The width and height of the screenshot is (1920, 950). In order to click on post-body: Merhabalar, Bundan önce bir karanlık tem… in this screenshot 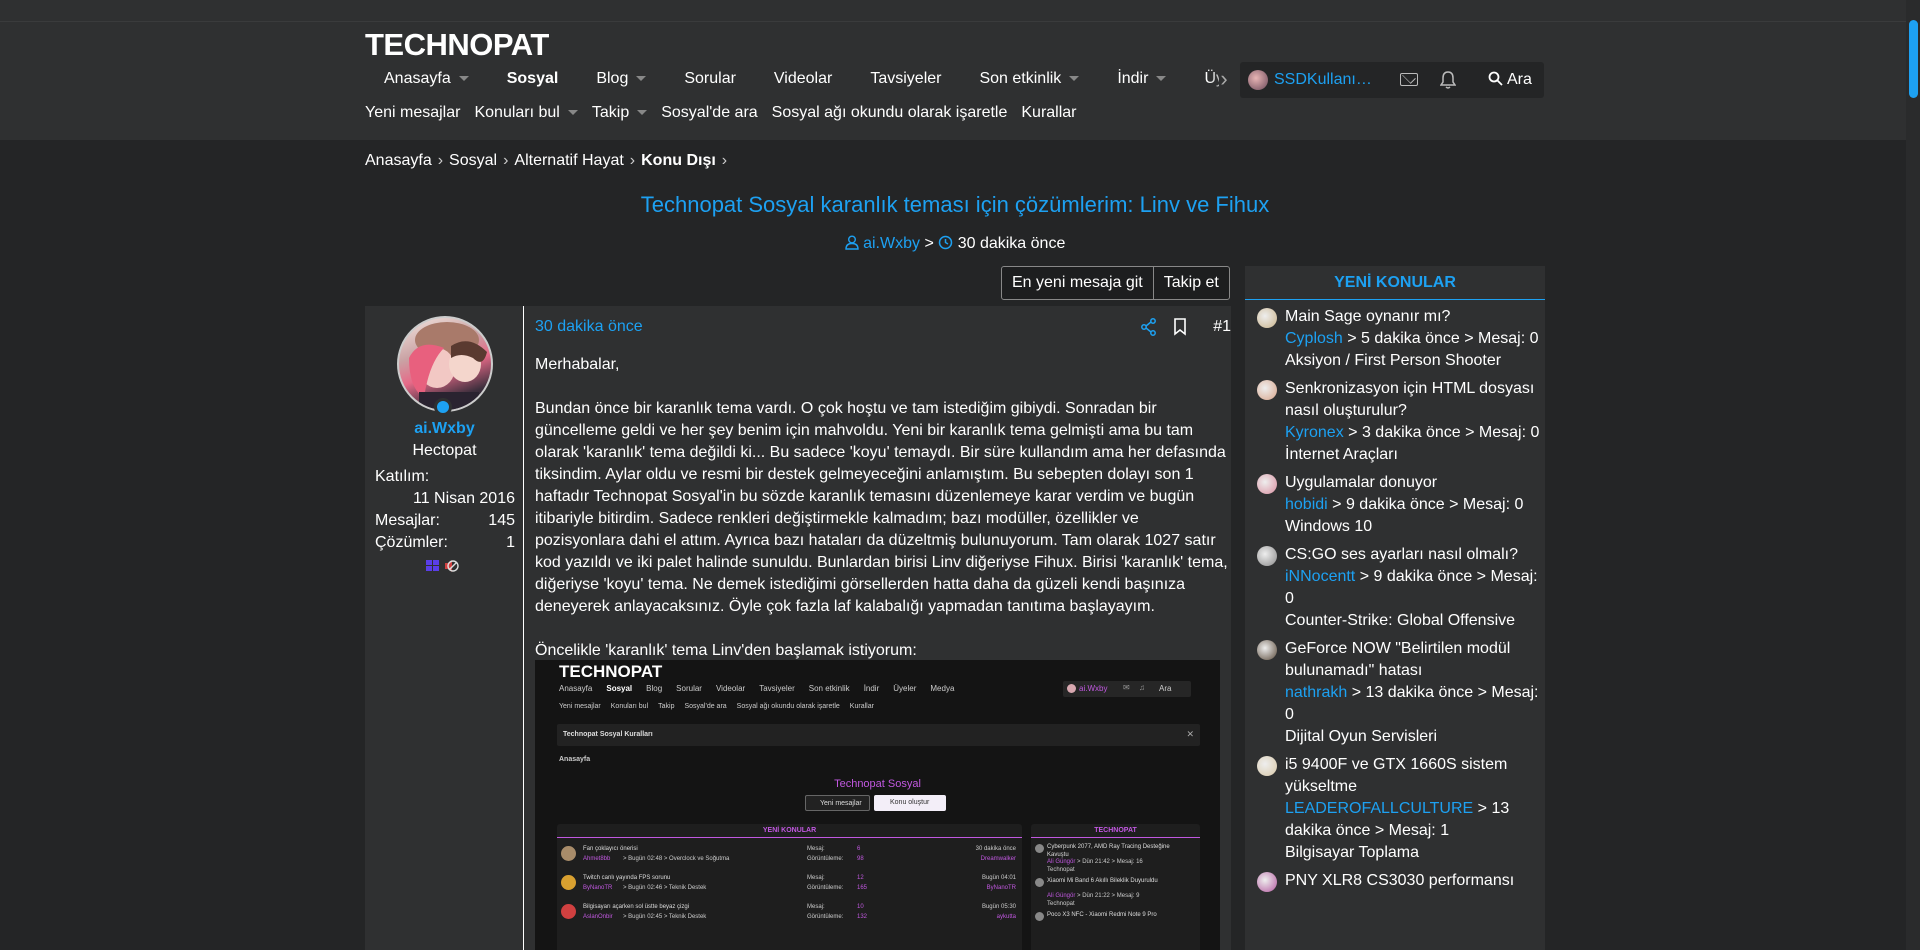, I will do `click(883, 519)`.